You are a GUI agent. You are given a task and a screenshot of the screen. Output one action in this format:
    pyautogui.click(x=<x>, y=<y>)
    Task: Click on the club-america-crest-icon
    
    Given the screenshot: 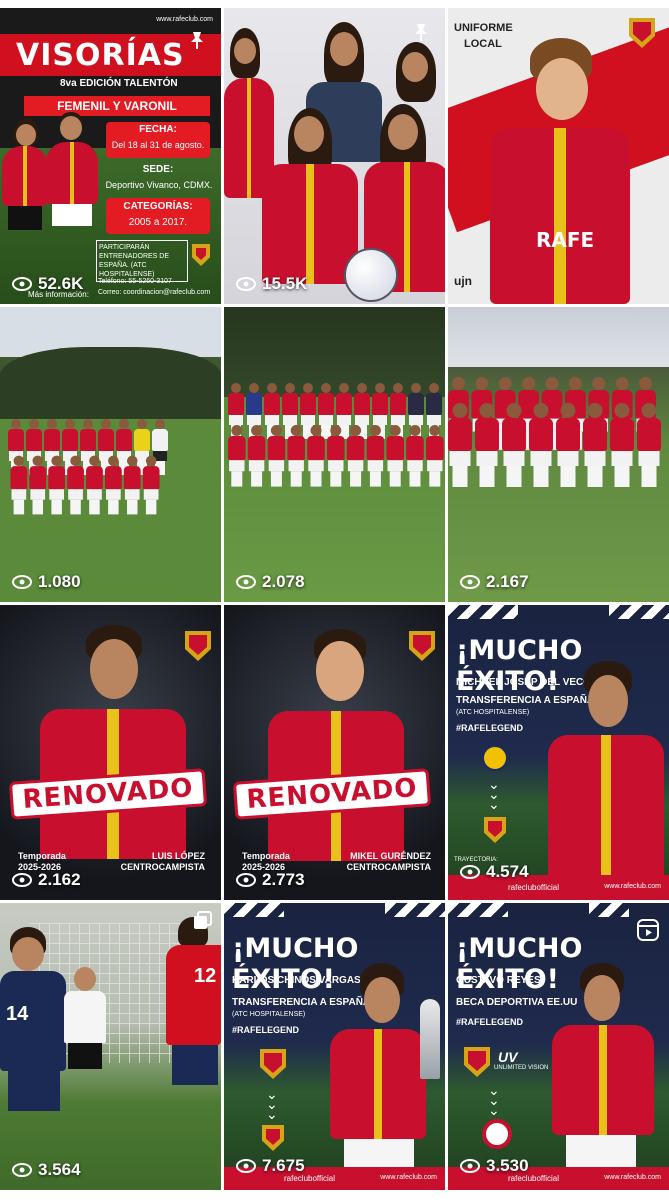 What is the action you would take?
    pyautogui.click(x=495, y=758)
    